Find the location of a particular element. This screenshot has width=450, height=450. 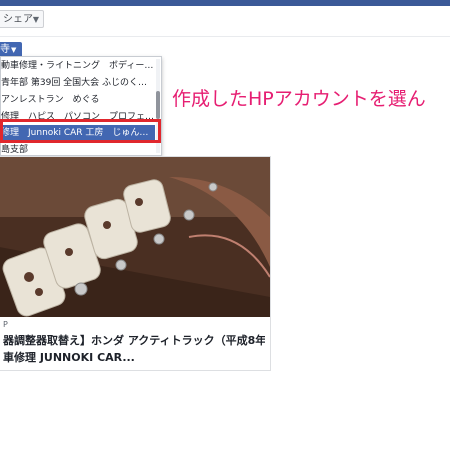

share-privacy-select: シェア ▼ is located at coordinates (22, 19).